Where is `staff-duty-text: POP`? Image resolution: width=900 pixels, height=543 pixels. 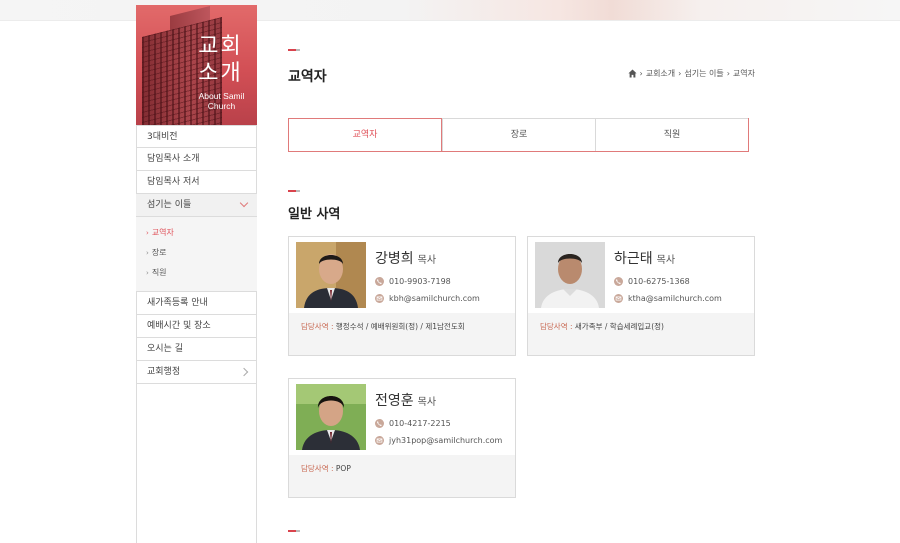
staff-duty-text: POP is located at coordinates (343, 468).